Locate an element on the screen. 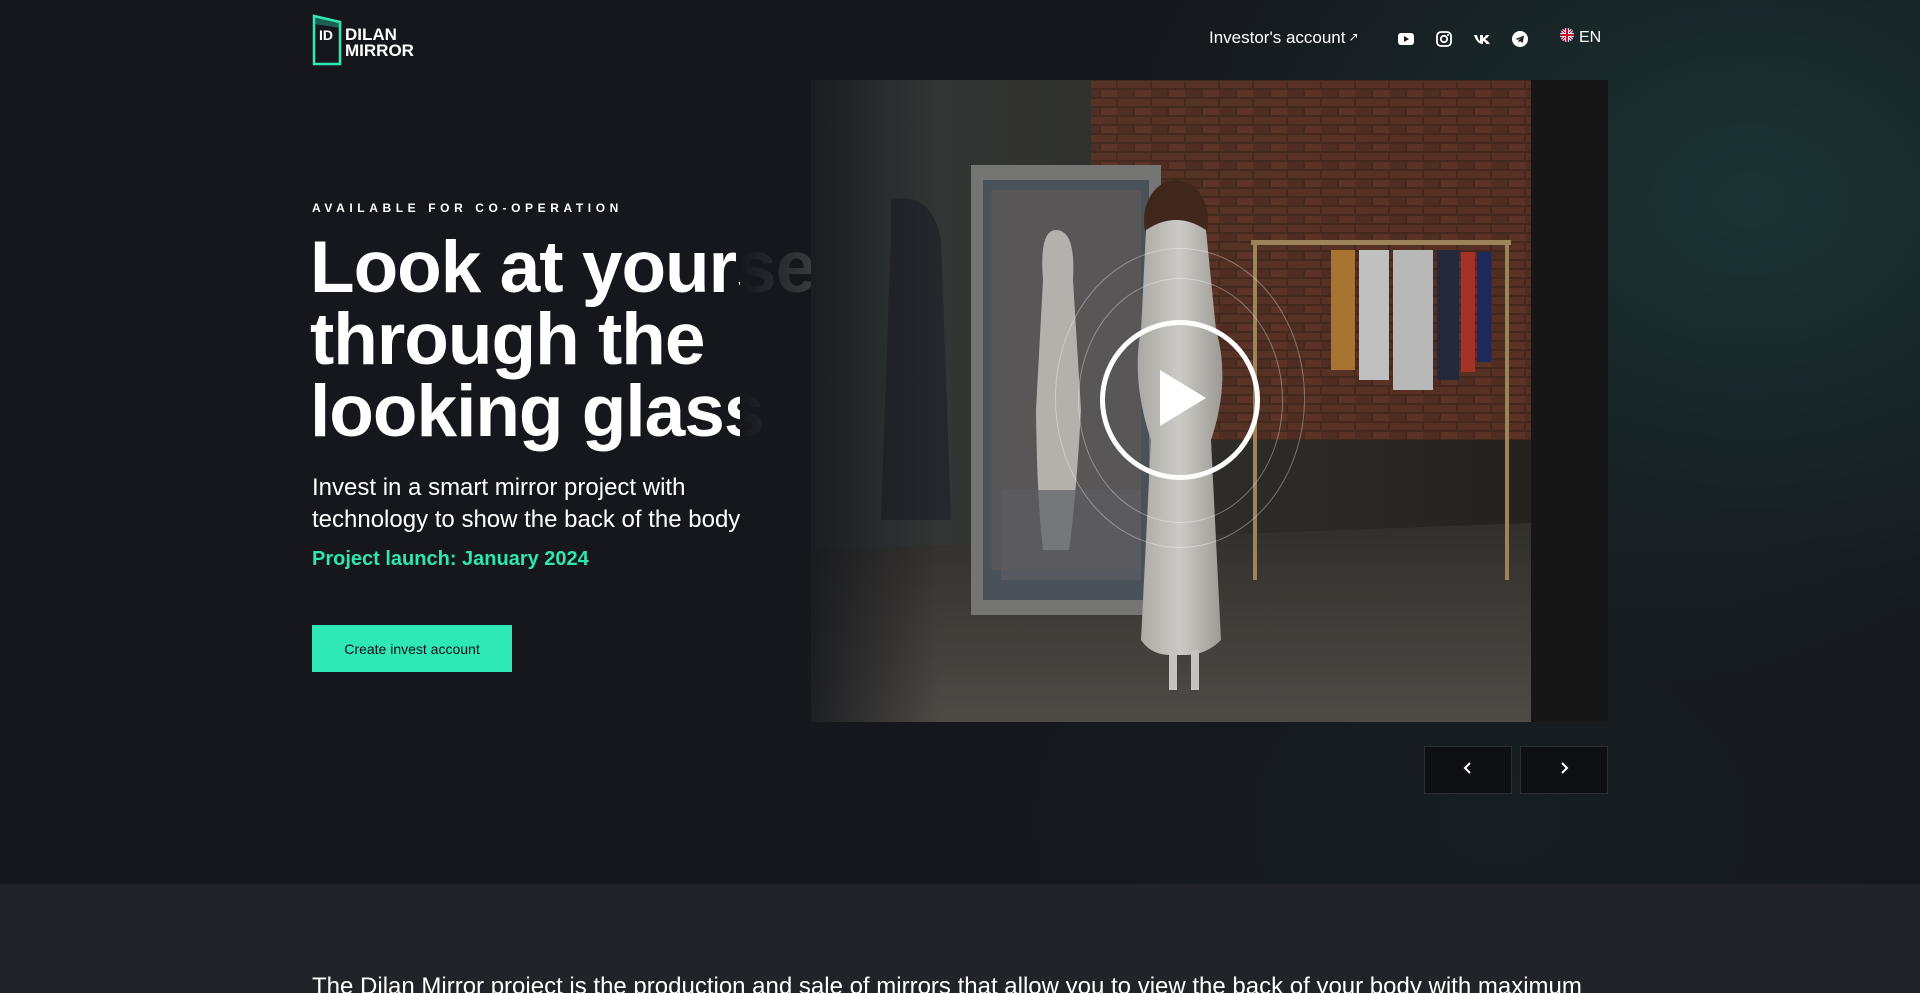 This screenshot has height=993, width=1920. slider-next-button is located at coordinates (1564, 770).